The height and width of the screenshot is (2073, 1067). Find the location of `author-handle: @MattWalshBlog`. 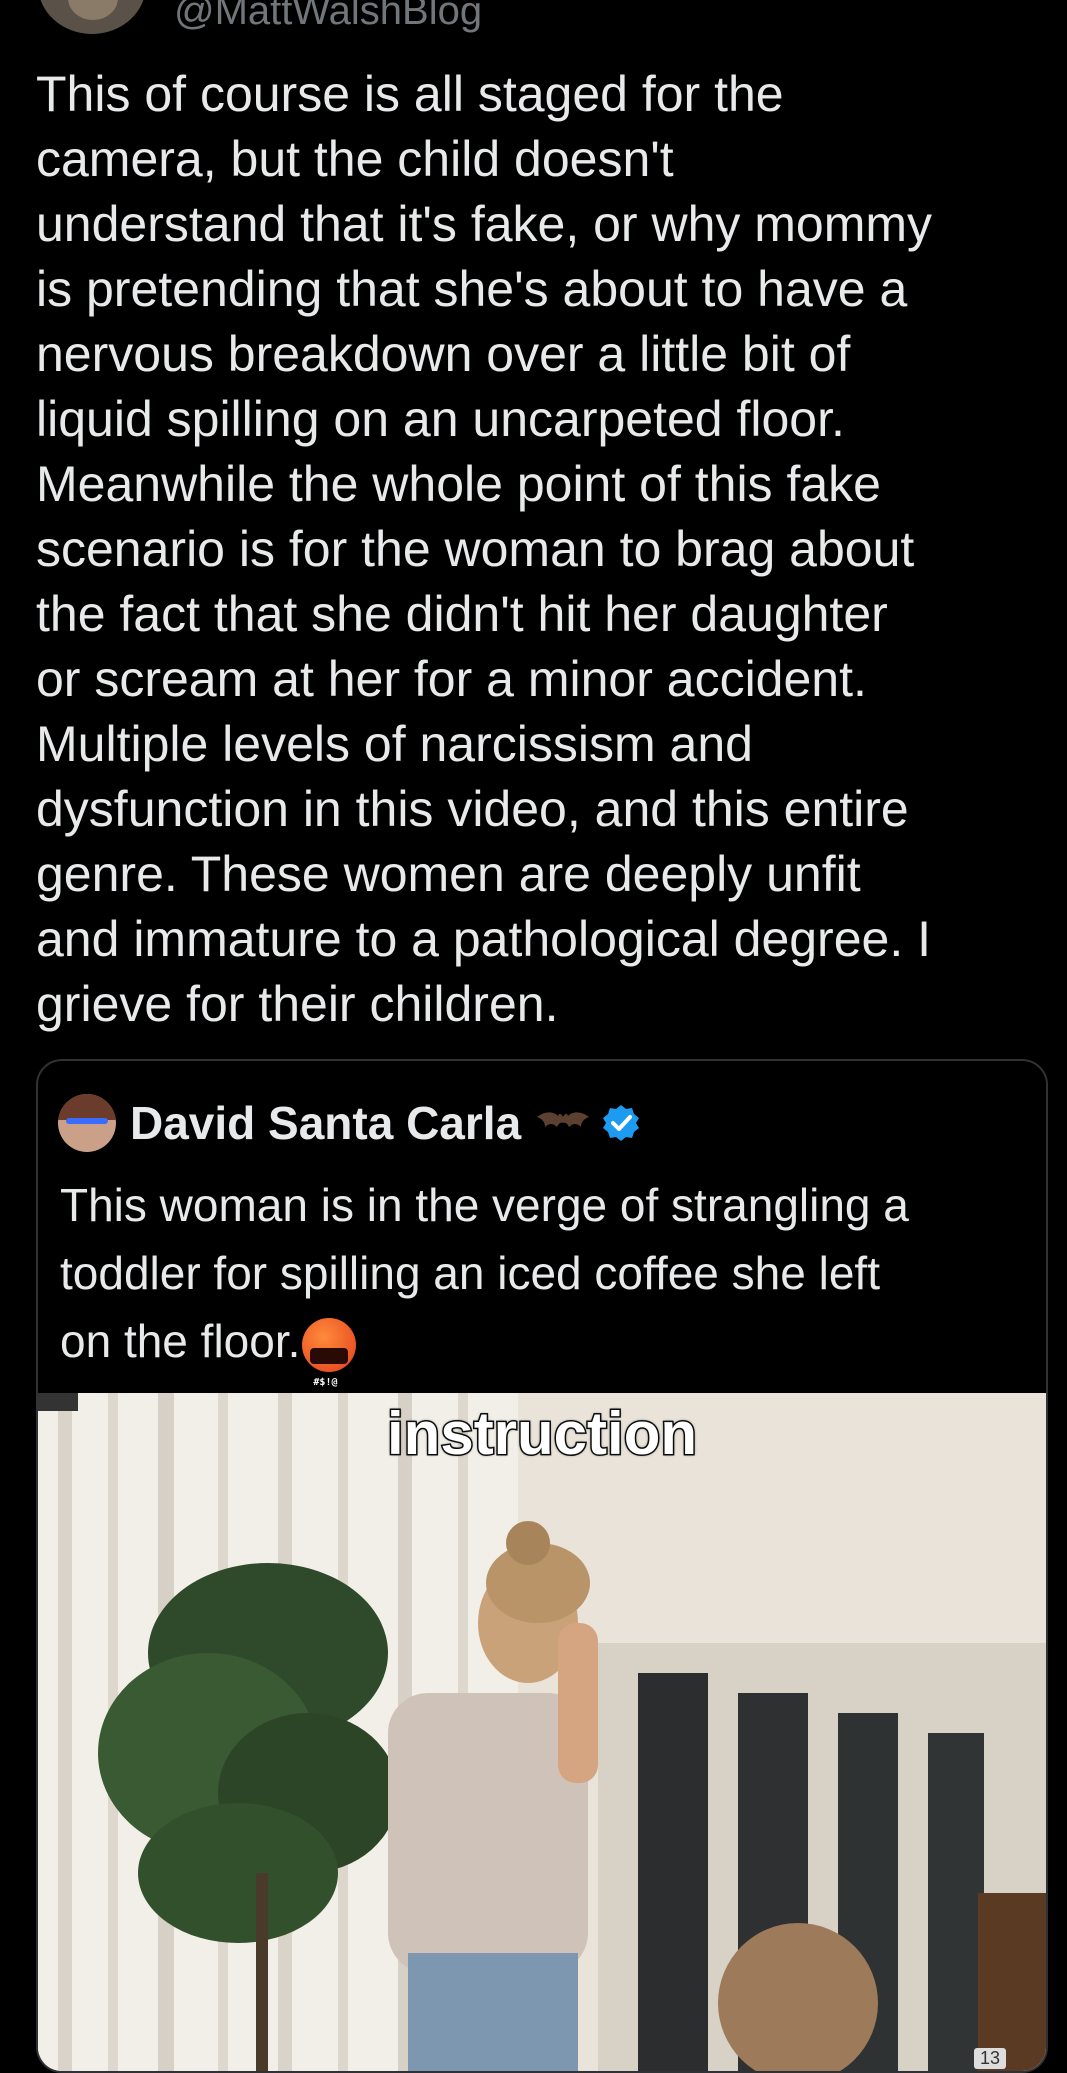

author-handle: @MattWalshBlog is located at coordinates (328, 17).